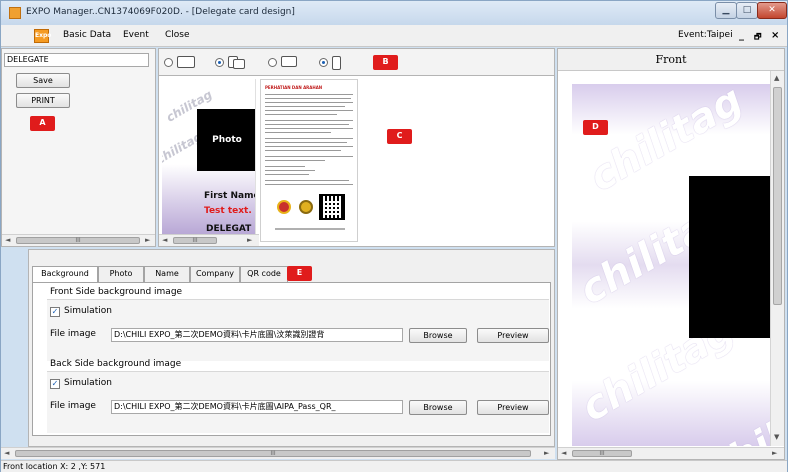  What do you see at coordinates (121, 274) in the screenshot?
I see `tab-photo: Photo` at bounding box center [121, 274].